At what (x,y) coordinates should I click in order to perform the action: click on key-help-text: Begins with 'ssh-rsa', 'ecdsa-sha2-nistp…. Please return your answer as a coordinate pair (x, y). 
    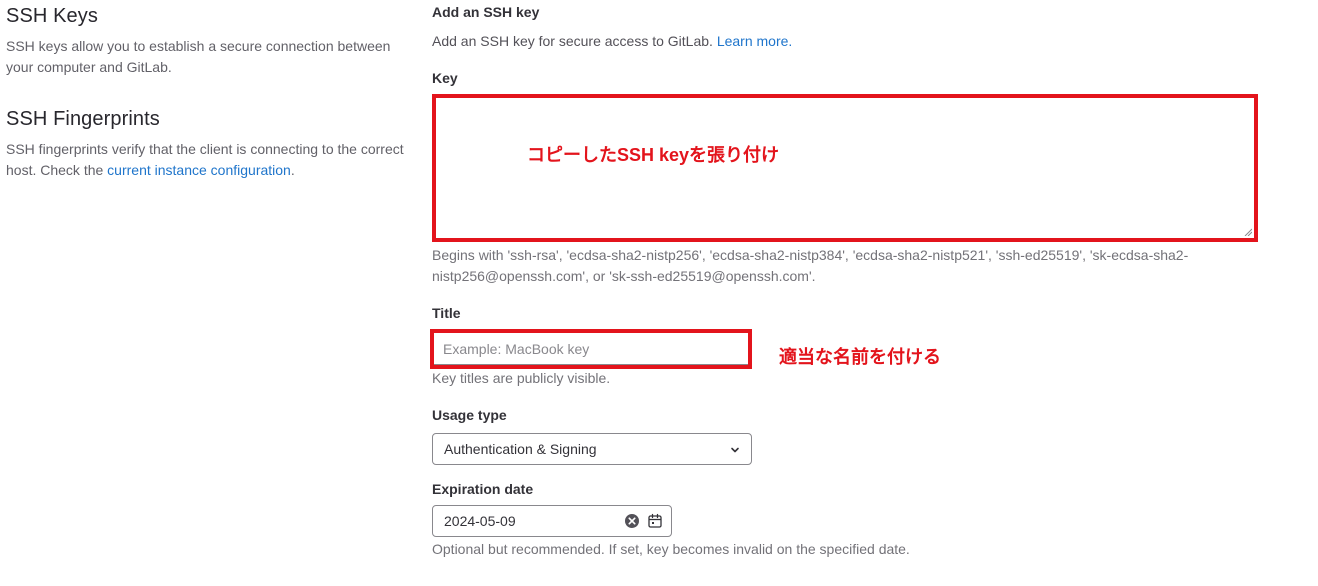
    Looking at the image, I should click on (810, 265).